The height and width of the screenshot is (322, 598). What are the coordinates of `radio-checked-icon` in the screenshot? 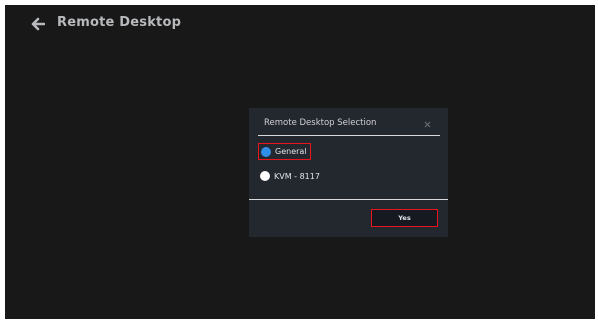 It's located at (266, 151).